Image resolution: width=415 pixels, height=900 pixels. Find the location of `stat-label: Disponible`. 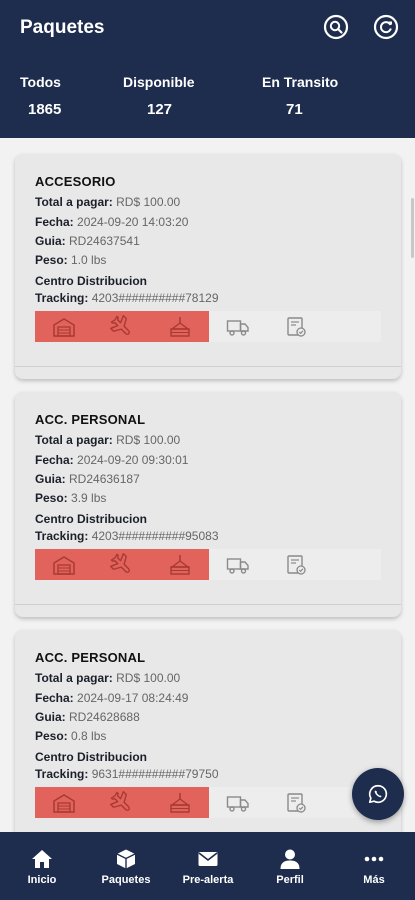

stat-label: Disponible is located at coordinates (159, 82).